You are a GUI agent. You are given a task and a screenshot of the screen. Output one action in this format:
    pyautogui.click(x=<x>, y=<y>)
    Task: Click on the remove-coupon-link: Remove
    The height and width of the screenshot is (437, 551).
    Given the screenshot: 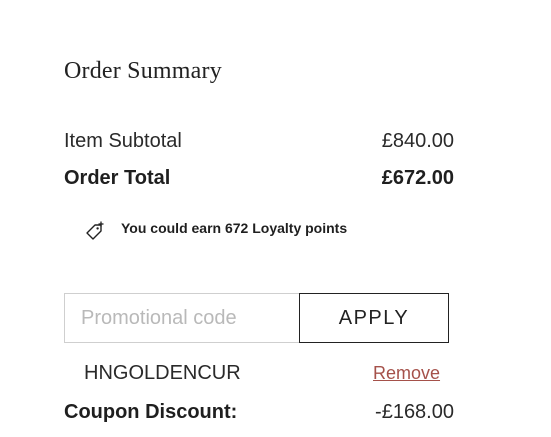 What is the action you would take?
    pyautogui.click(x=406, y=373)
    